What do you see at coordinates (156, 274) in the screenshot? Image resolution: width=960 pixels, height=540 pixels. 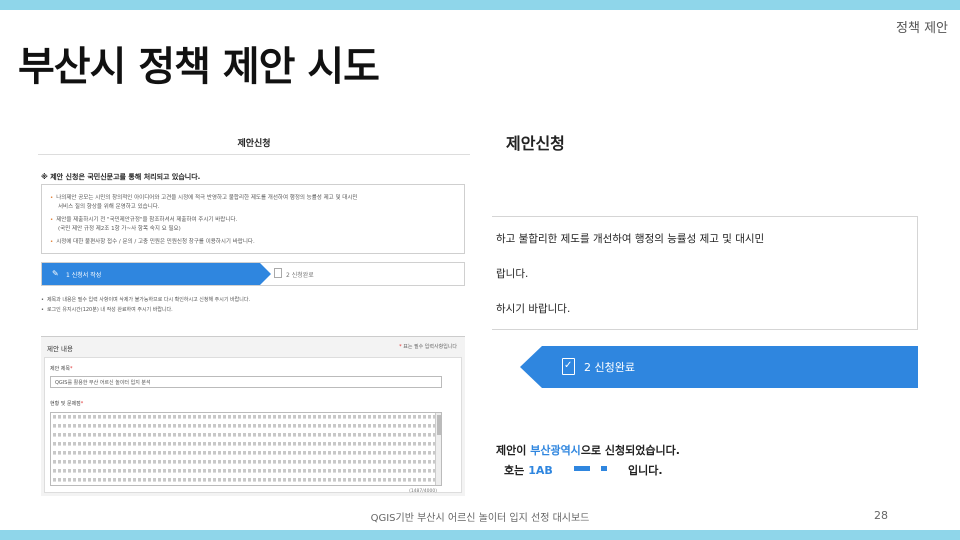 I see `step-active: ✎ 1 신청서 작성` at bounding box center [156, 274].